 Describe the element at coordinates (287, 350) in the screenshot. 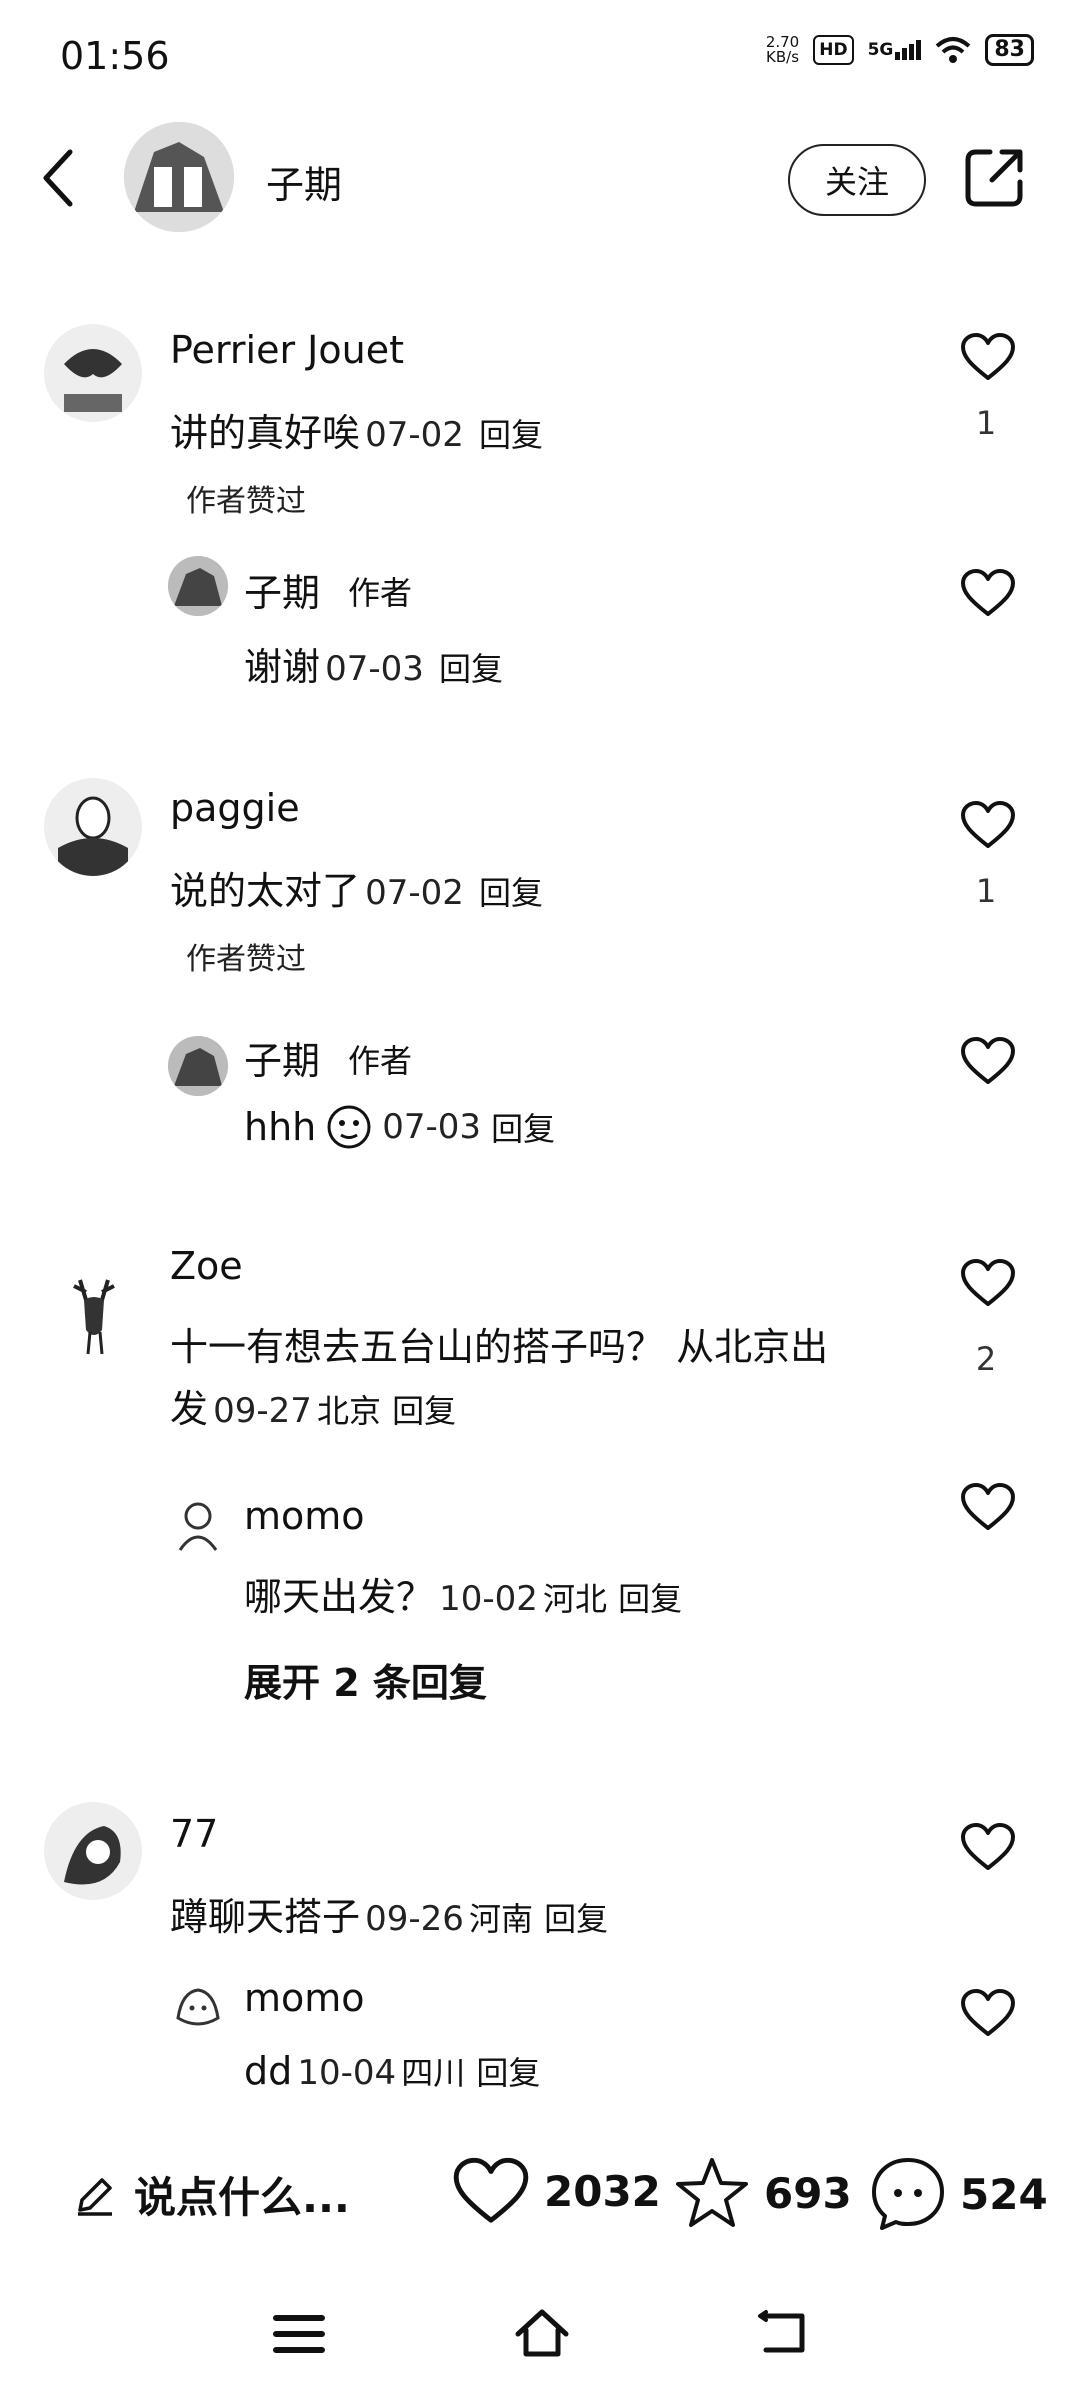

I see `comment-username: Perrier Jouet` at that location.